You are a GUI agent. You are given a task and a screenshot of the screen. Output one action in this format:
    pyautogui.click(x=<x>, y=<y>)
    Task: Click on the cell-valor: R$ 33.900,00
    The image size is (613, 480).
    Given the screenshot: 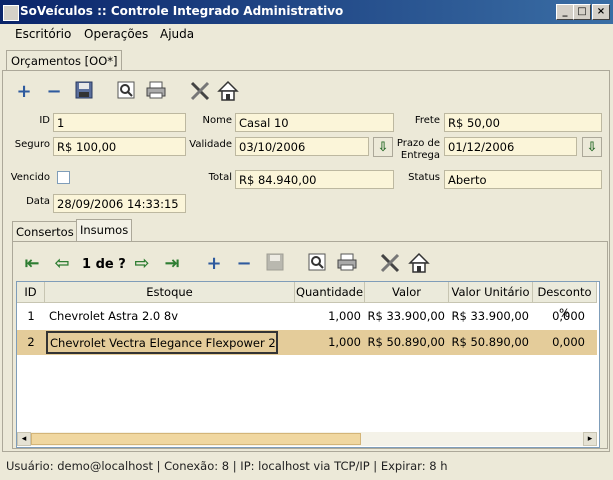 What is the action you would take?
    pyautogui.click(x=406, y=316)
    